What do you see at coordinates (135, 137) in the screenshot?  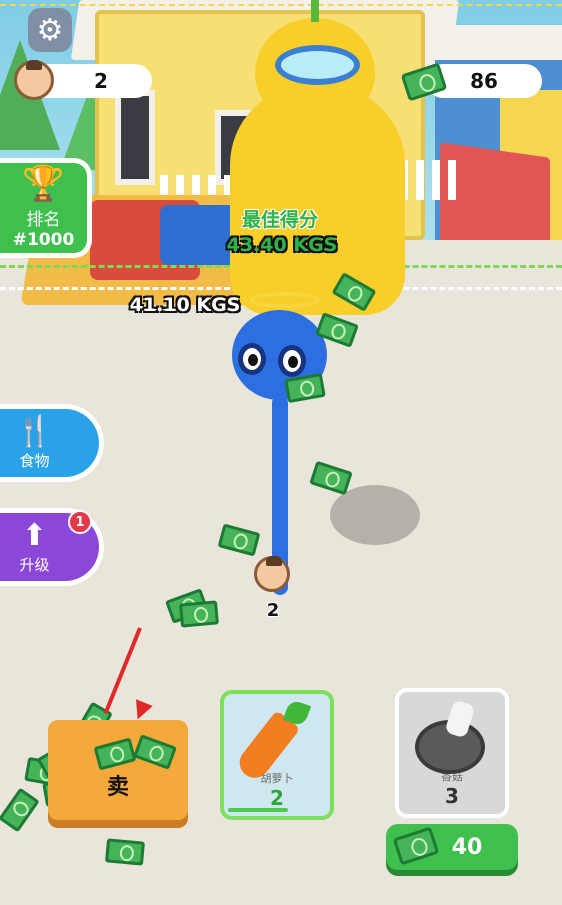 I see `house-window` at bounding box center [135, 137].